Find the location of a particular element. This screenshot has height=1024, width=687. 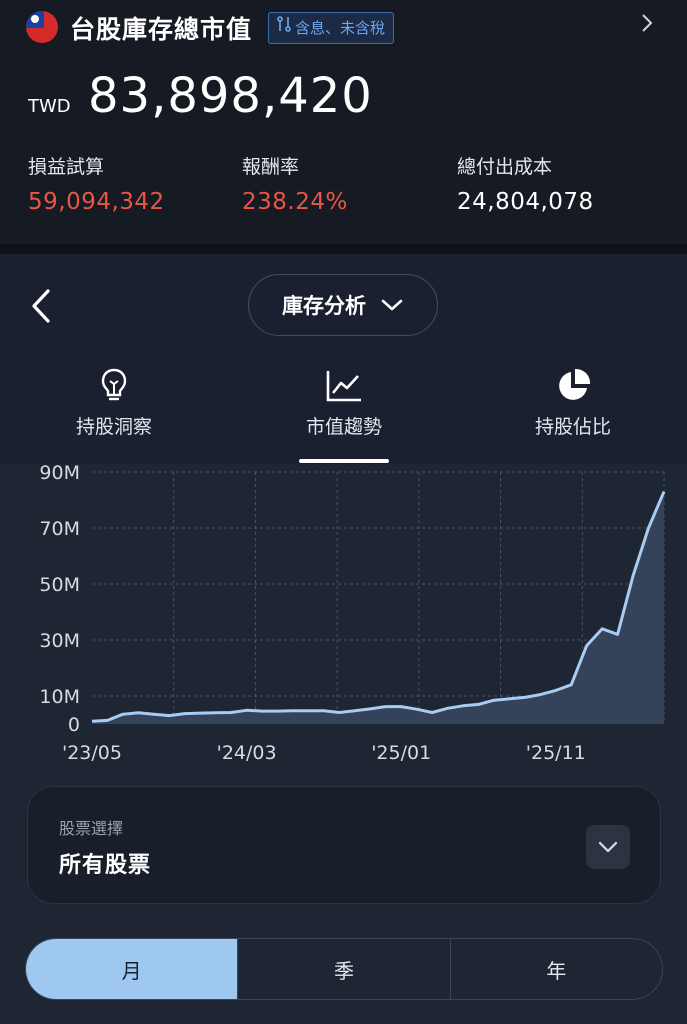

stat-label: 報酬率 is located at coordinates (271, 167).